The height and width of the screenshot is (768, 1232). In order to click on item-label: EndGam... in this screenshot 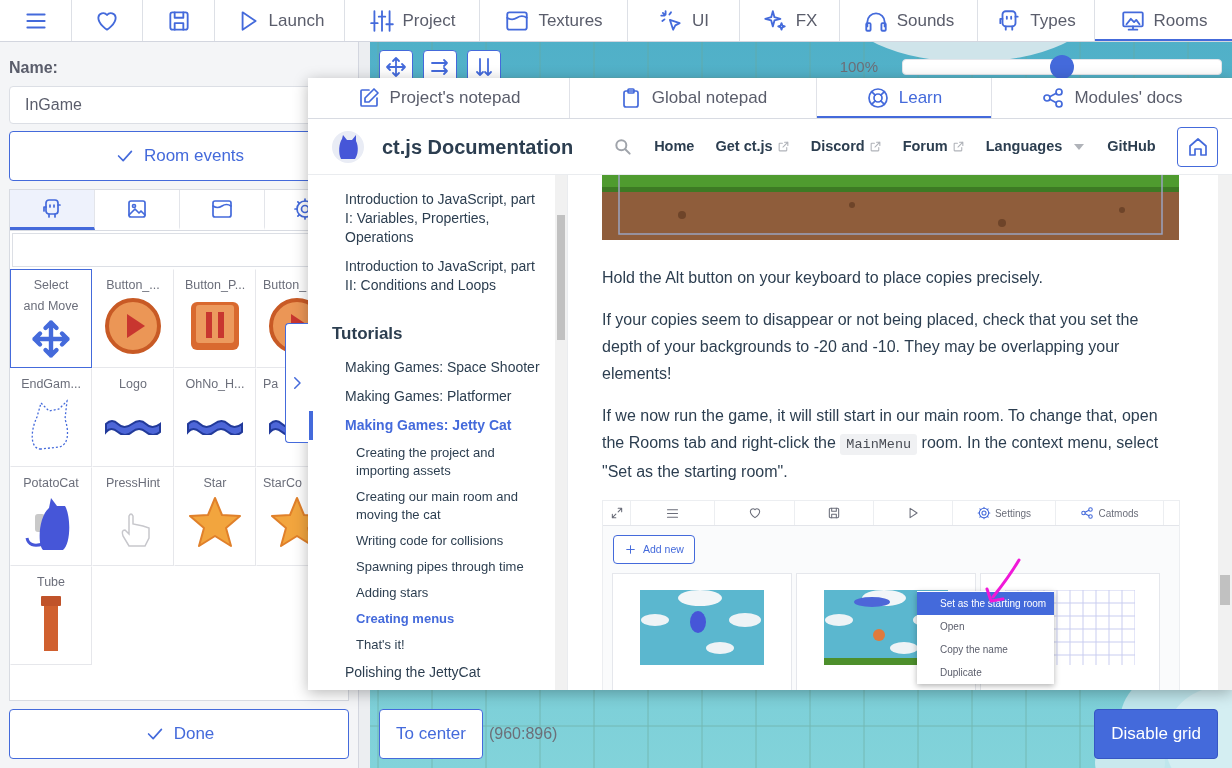, I will do `click(51, 384)`.